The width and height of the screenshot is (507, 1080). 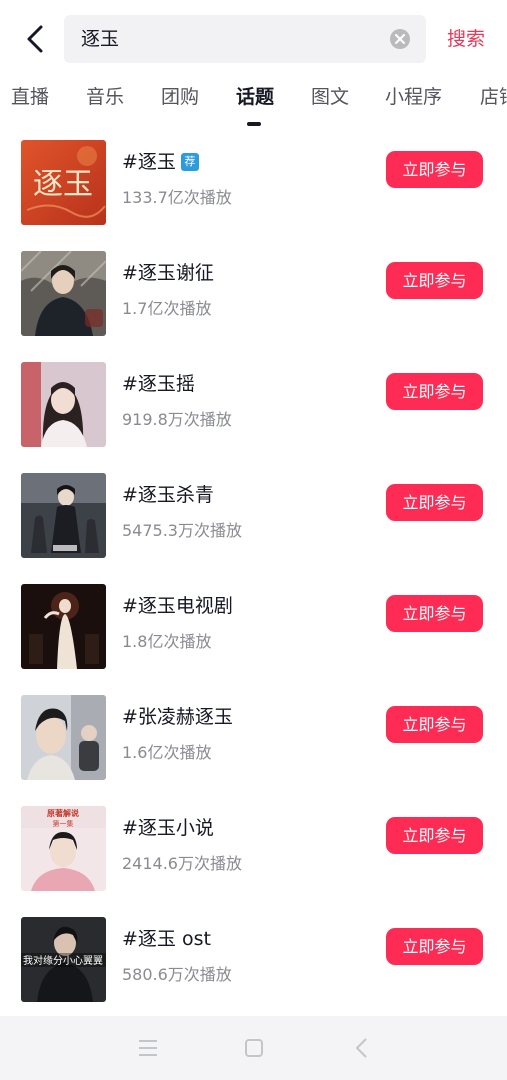 I want to click on topic-play-count: 1.7亿次播放, so click(x=167, y=308).